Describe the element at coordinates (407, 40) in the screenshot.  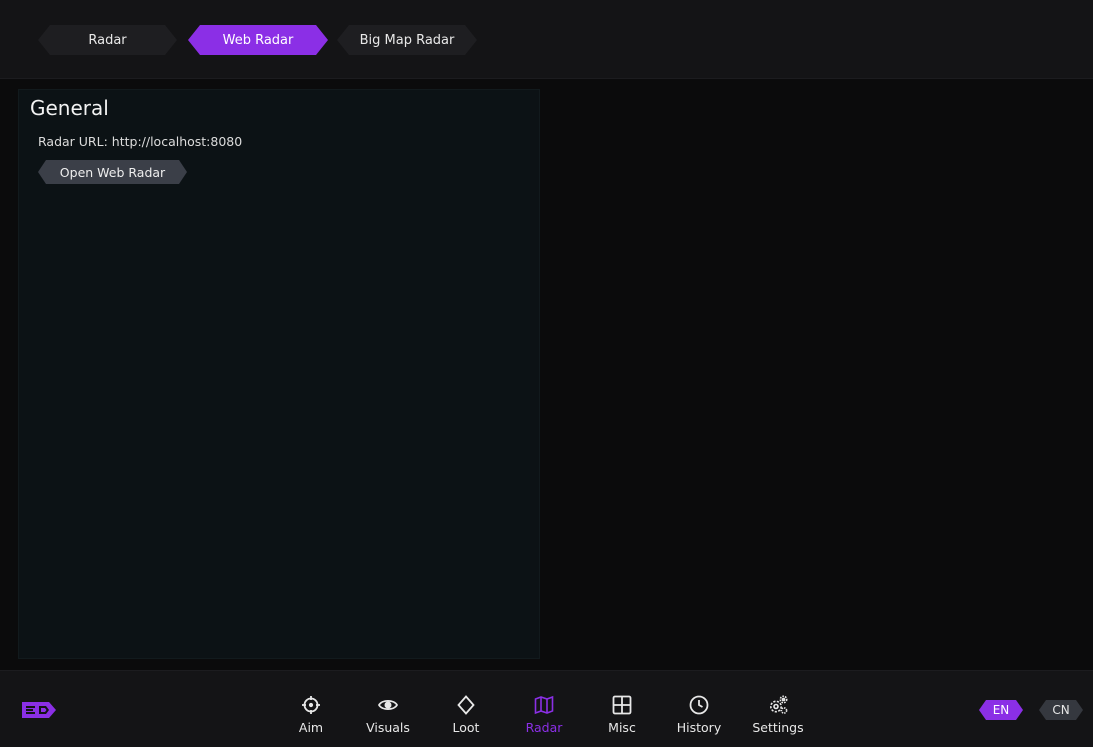
I see `tab-big-map-radar: Big Map Radar` at that location.